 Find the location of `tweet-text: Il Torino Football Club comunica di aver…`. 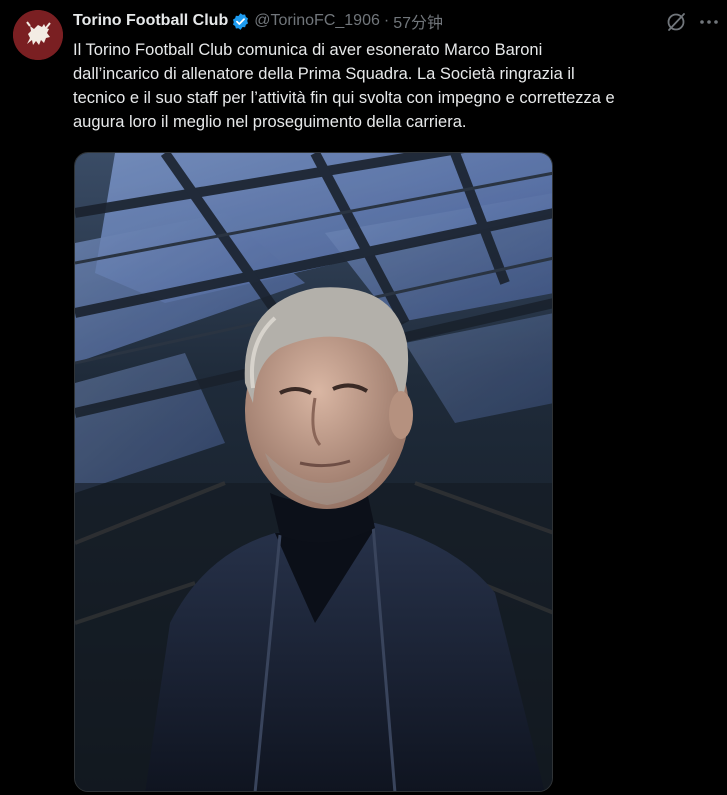

tweet-text: Il Torino Football Club comunica di aver… is located at coordinates (344, 86).